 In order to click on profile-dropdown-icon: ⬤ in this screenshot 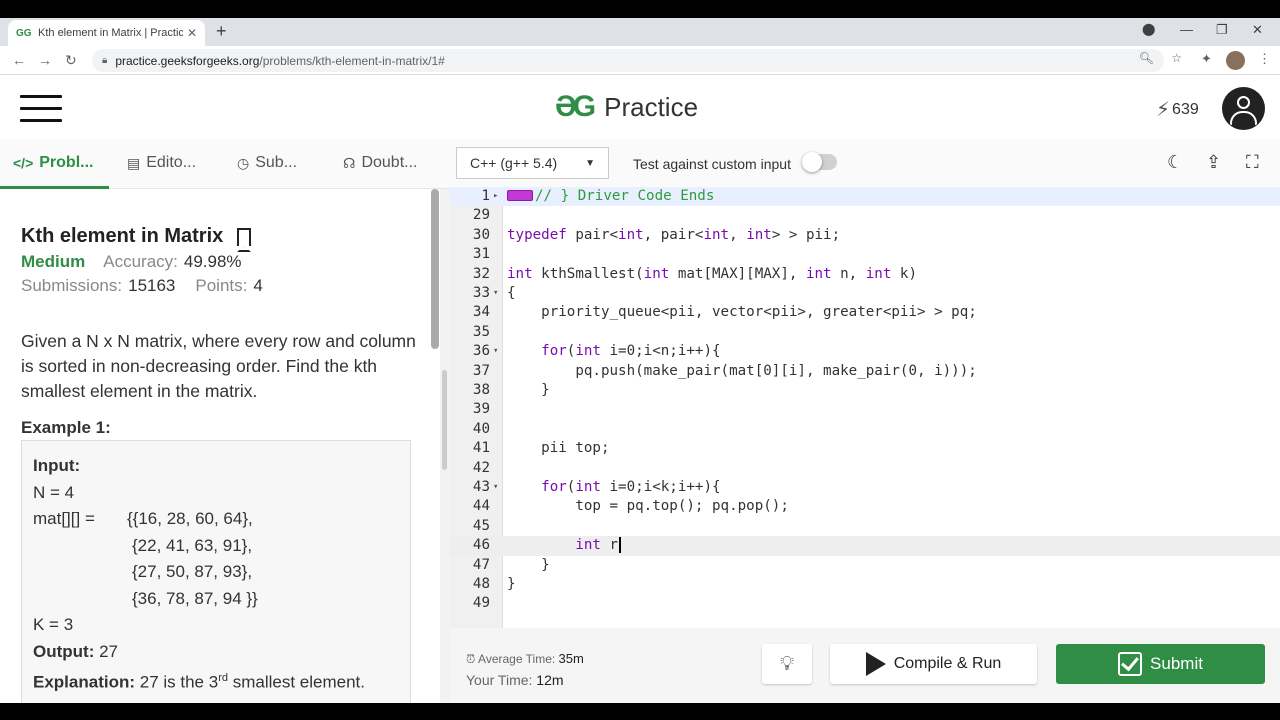, I will do `click(1148, 29)`.